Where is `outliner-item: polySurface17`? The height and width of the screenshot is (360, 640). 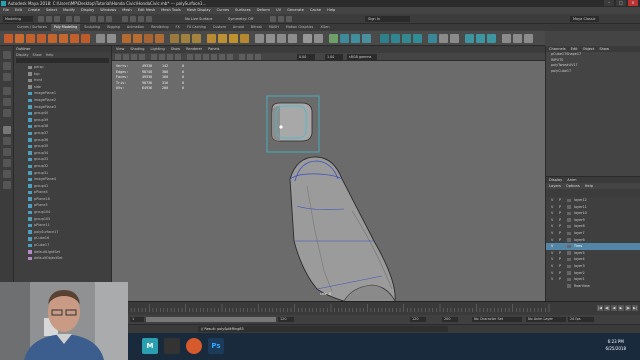 outliner-item: polySurface17 is located at coordinates (62, 232).